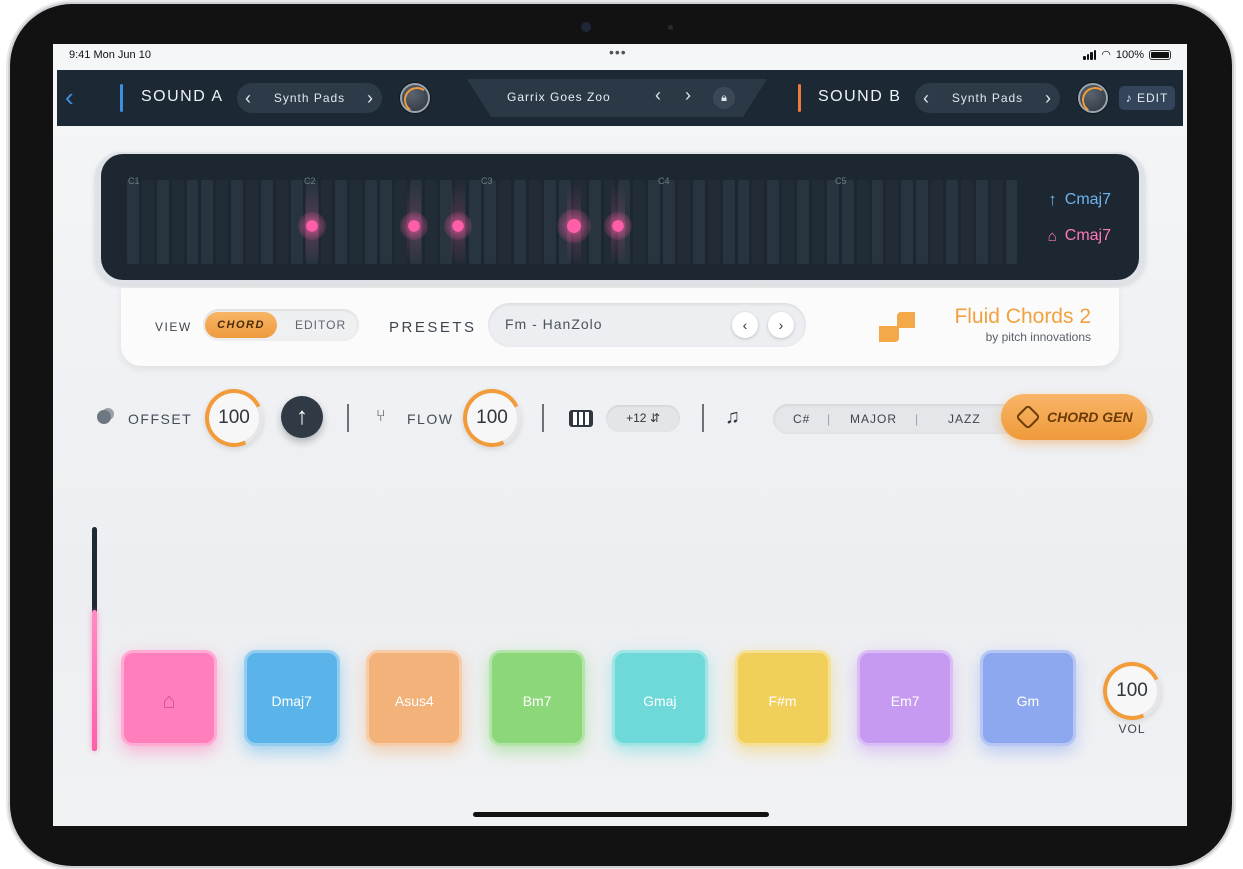 The width and height of the screenshot is (1243, 869). Describe the element at coordinates (291, 698) in the screenshot. I see `chord-pad: Dmaj7` at that location.